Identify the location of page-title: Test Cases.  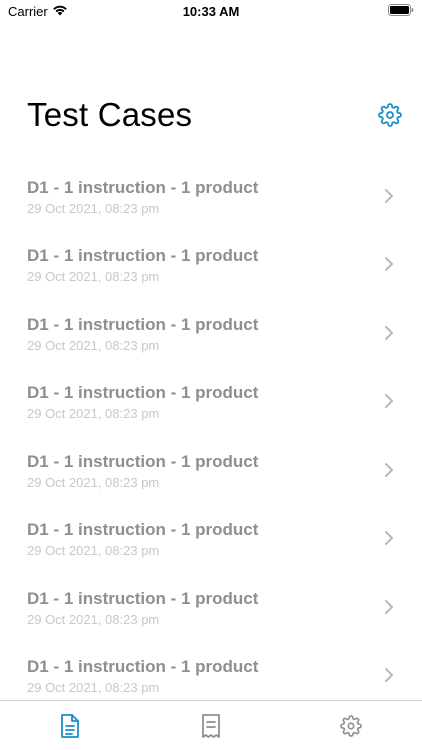
(110, 114).